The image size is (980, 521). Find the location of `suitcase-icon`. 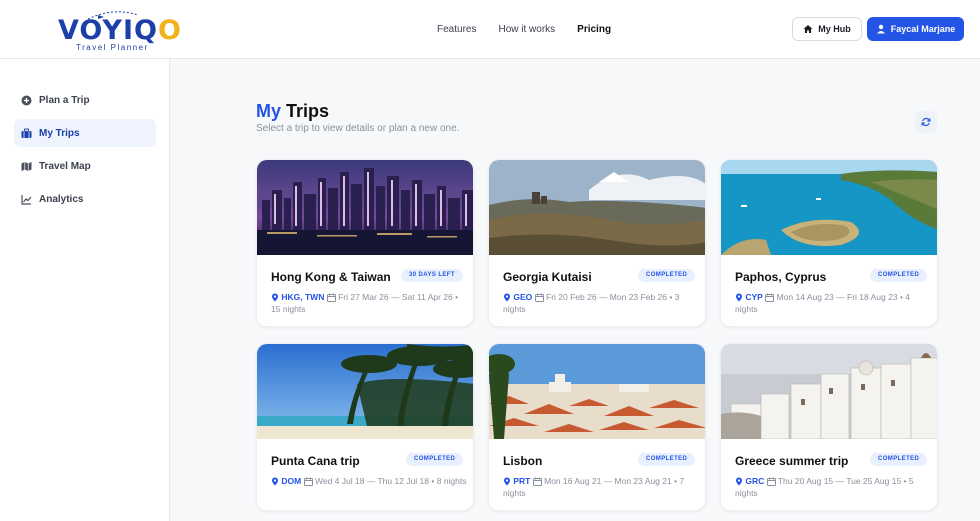

suitcase-icon is located at coordinates (26, 133).